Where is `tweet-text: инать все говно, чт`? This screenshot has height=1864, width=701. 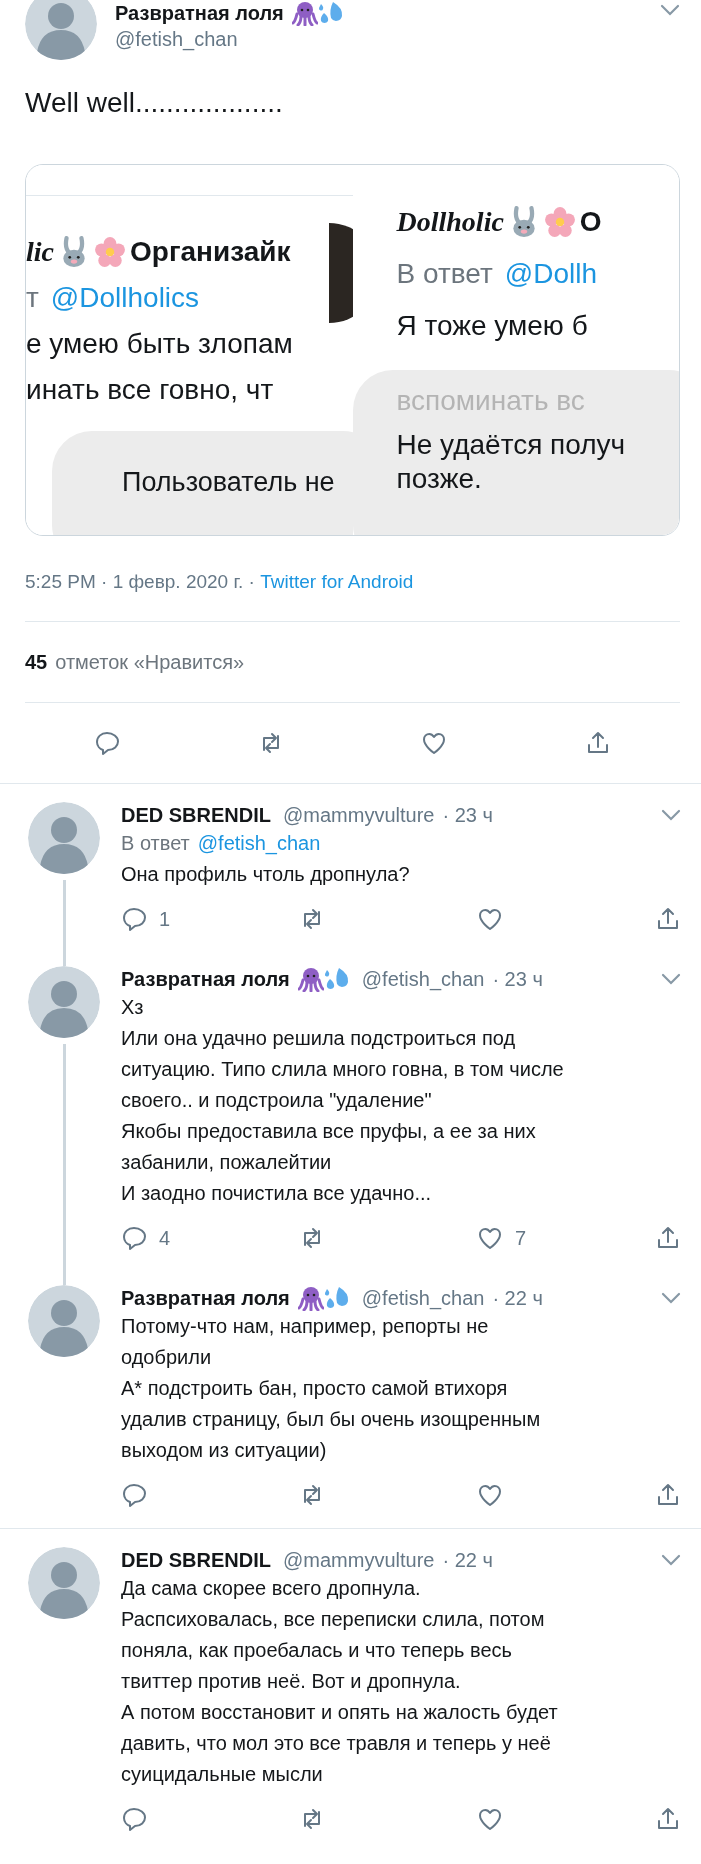
tweet-text: инать все говно, чт is located at coordinates (150, 390).